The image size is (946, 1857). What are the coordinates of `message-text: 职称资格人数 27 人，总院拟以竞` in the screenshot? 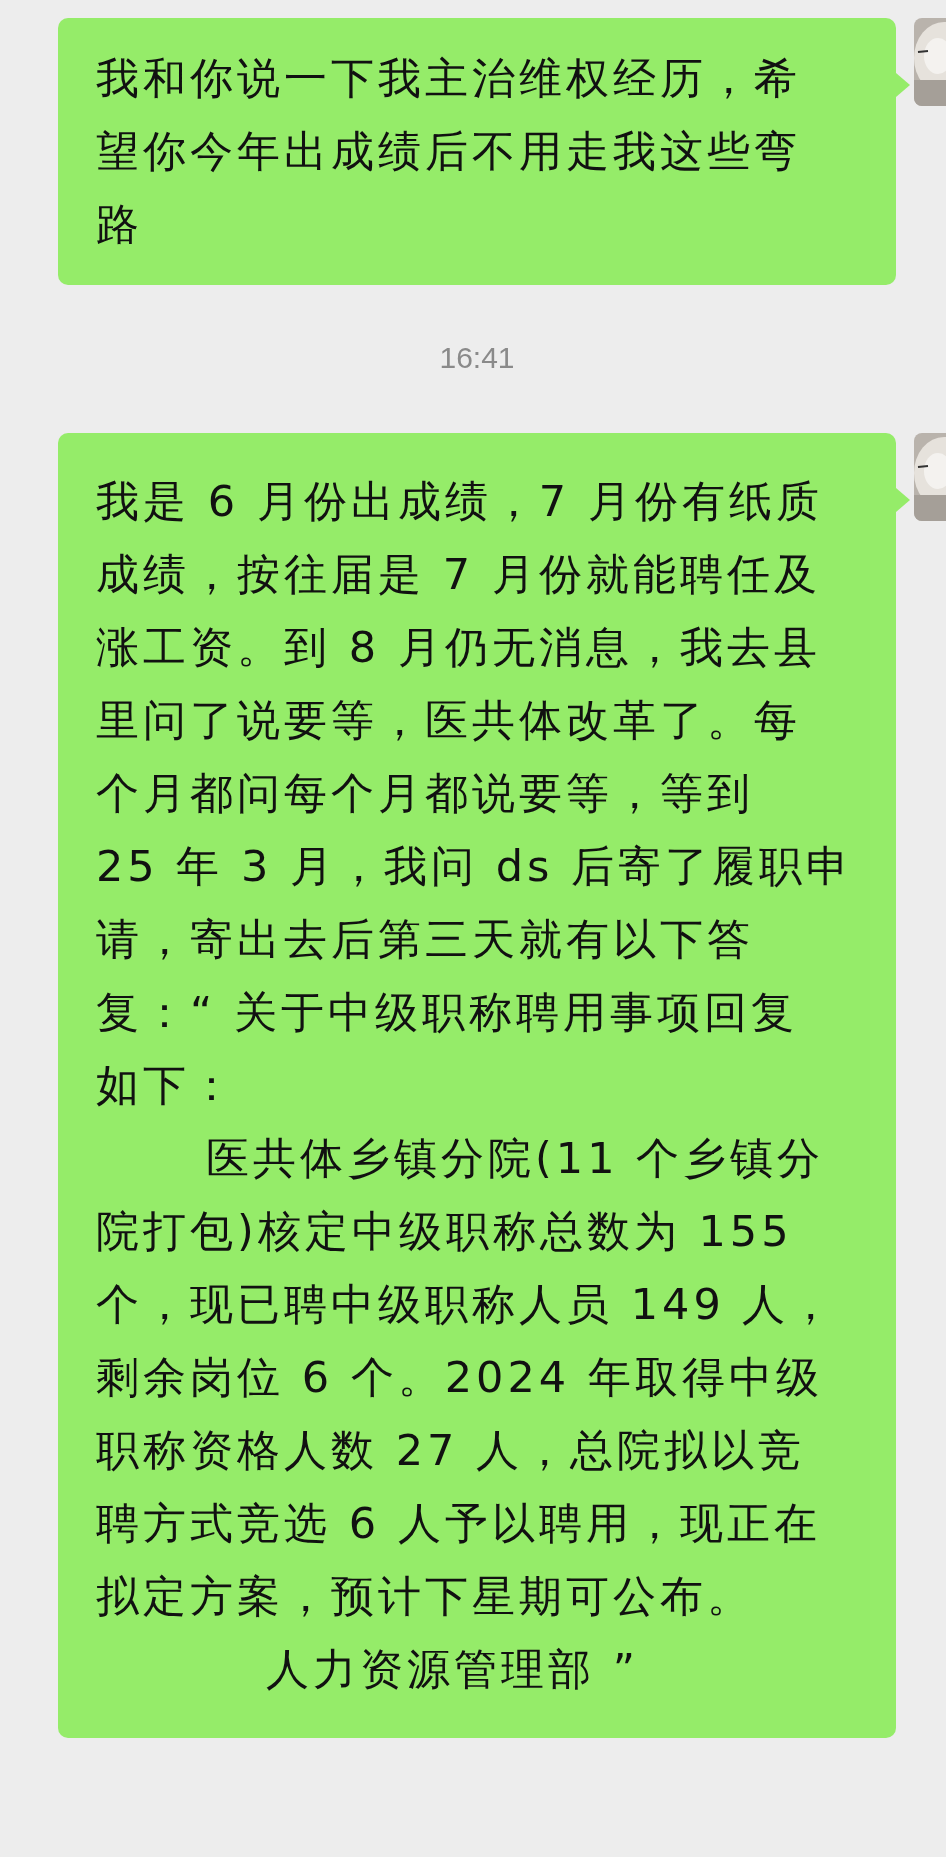 It's located at (451, 1450).